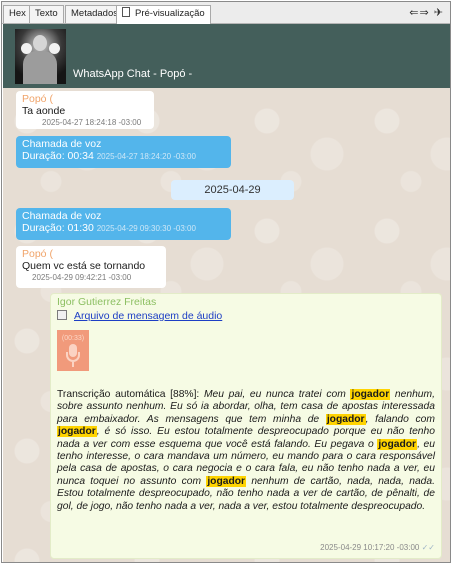 Image resolution: width=453 pixels, height=565 pixels. I want to click on tab-texto: Texto, so click(46, 14).